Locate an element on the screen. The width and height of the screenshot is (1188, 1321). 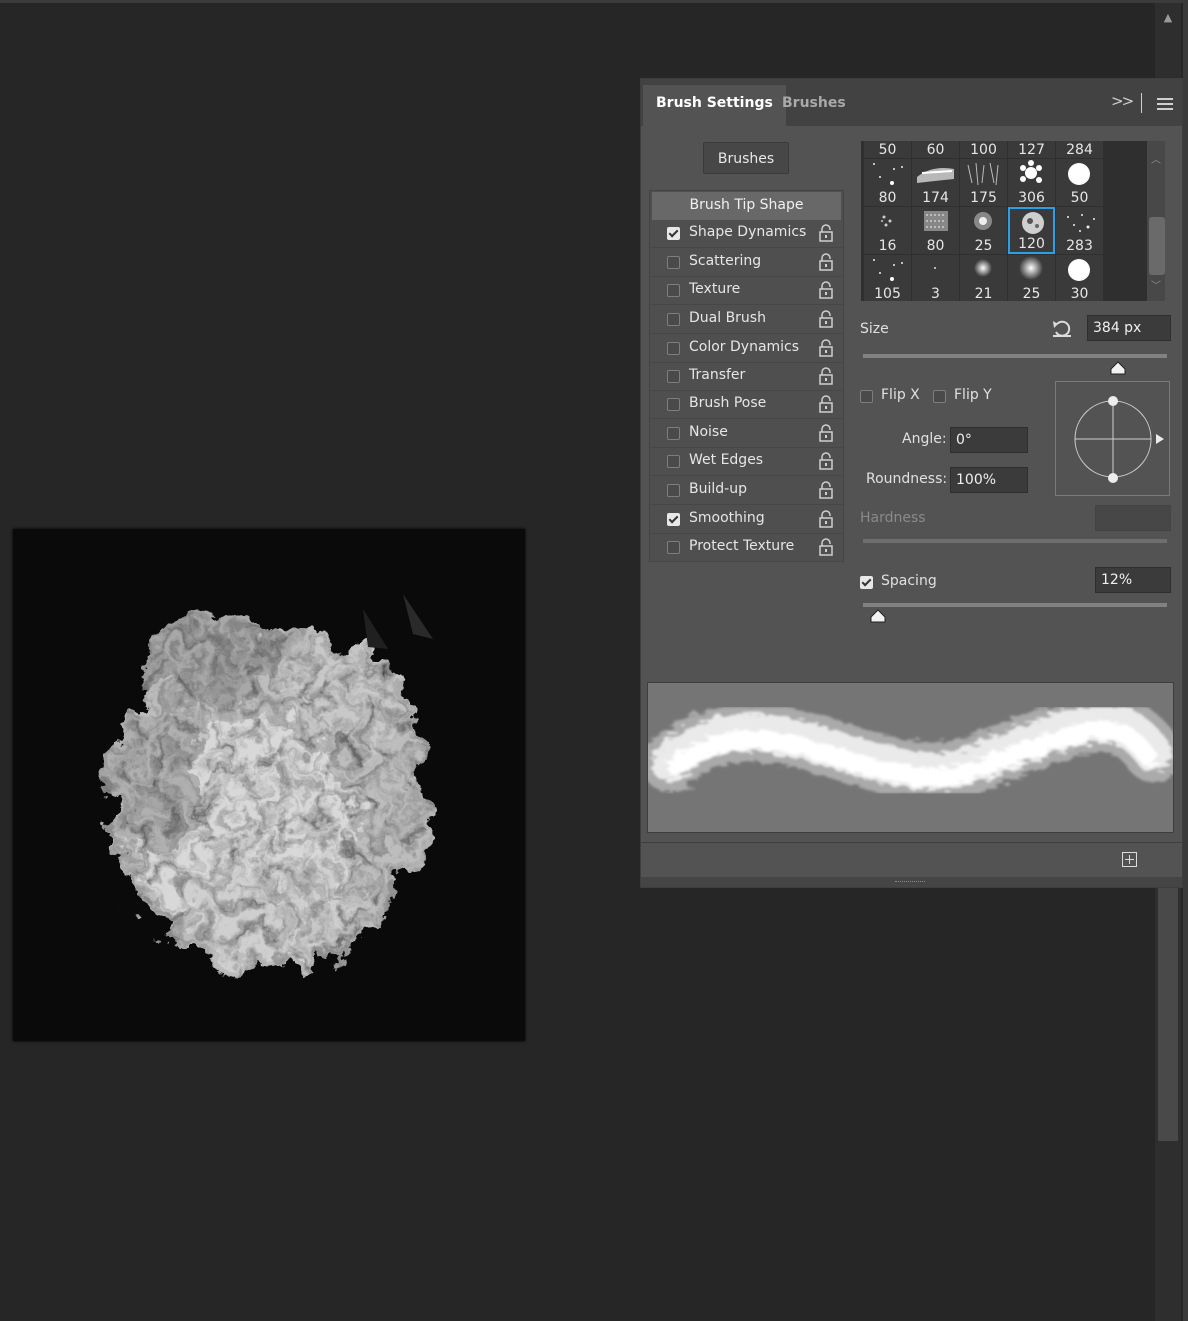
option-shape-dynamics: Shape Dynamics is located at coordinates (746, 234).